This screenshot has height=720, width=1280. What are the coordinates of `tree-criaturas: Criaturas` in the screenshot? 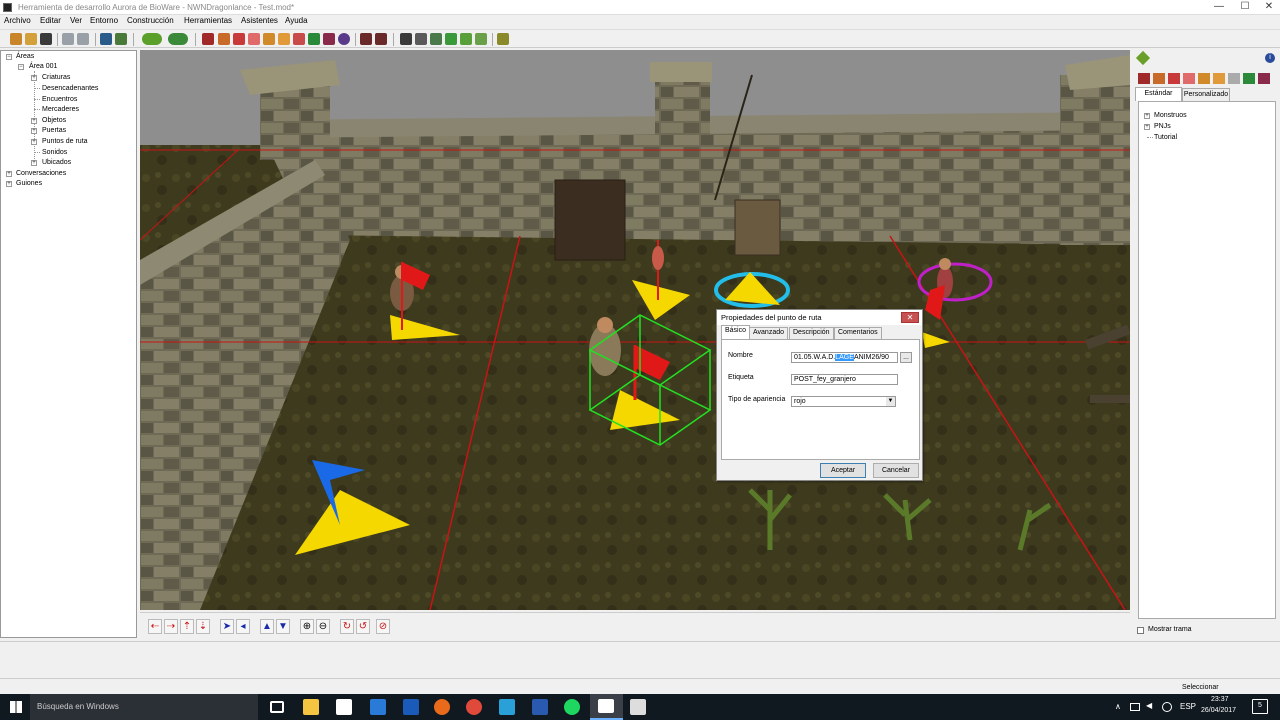 It's located at (56, 77).